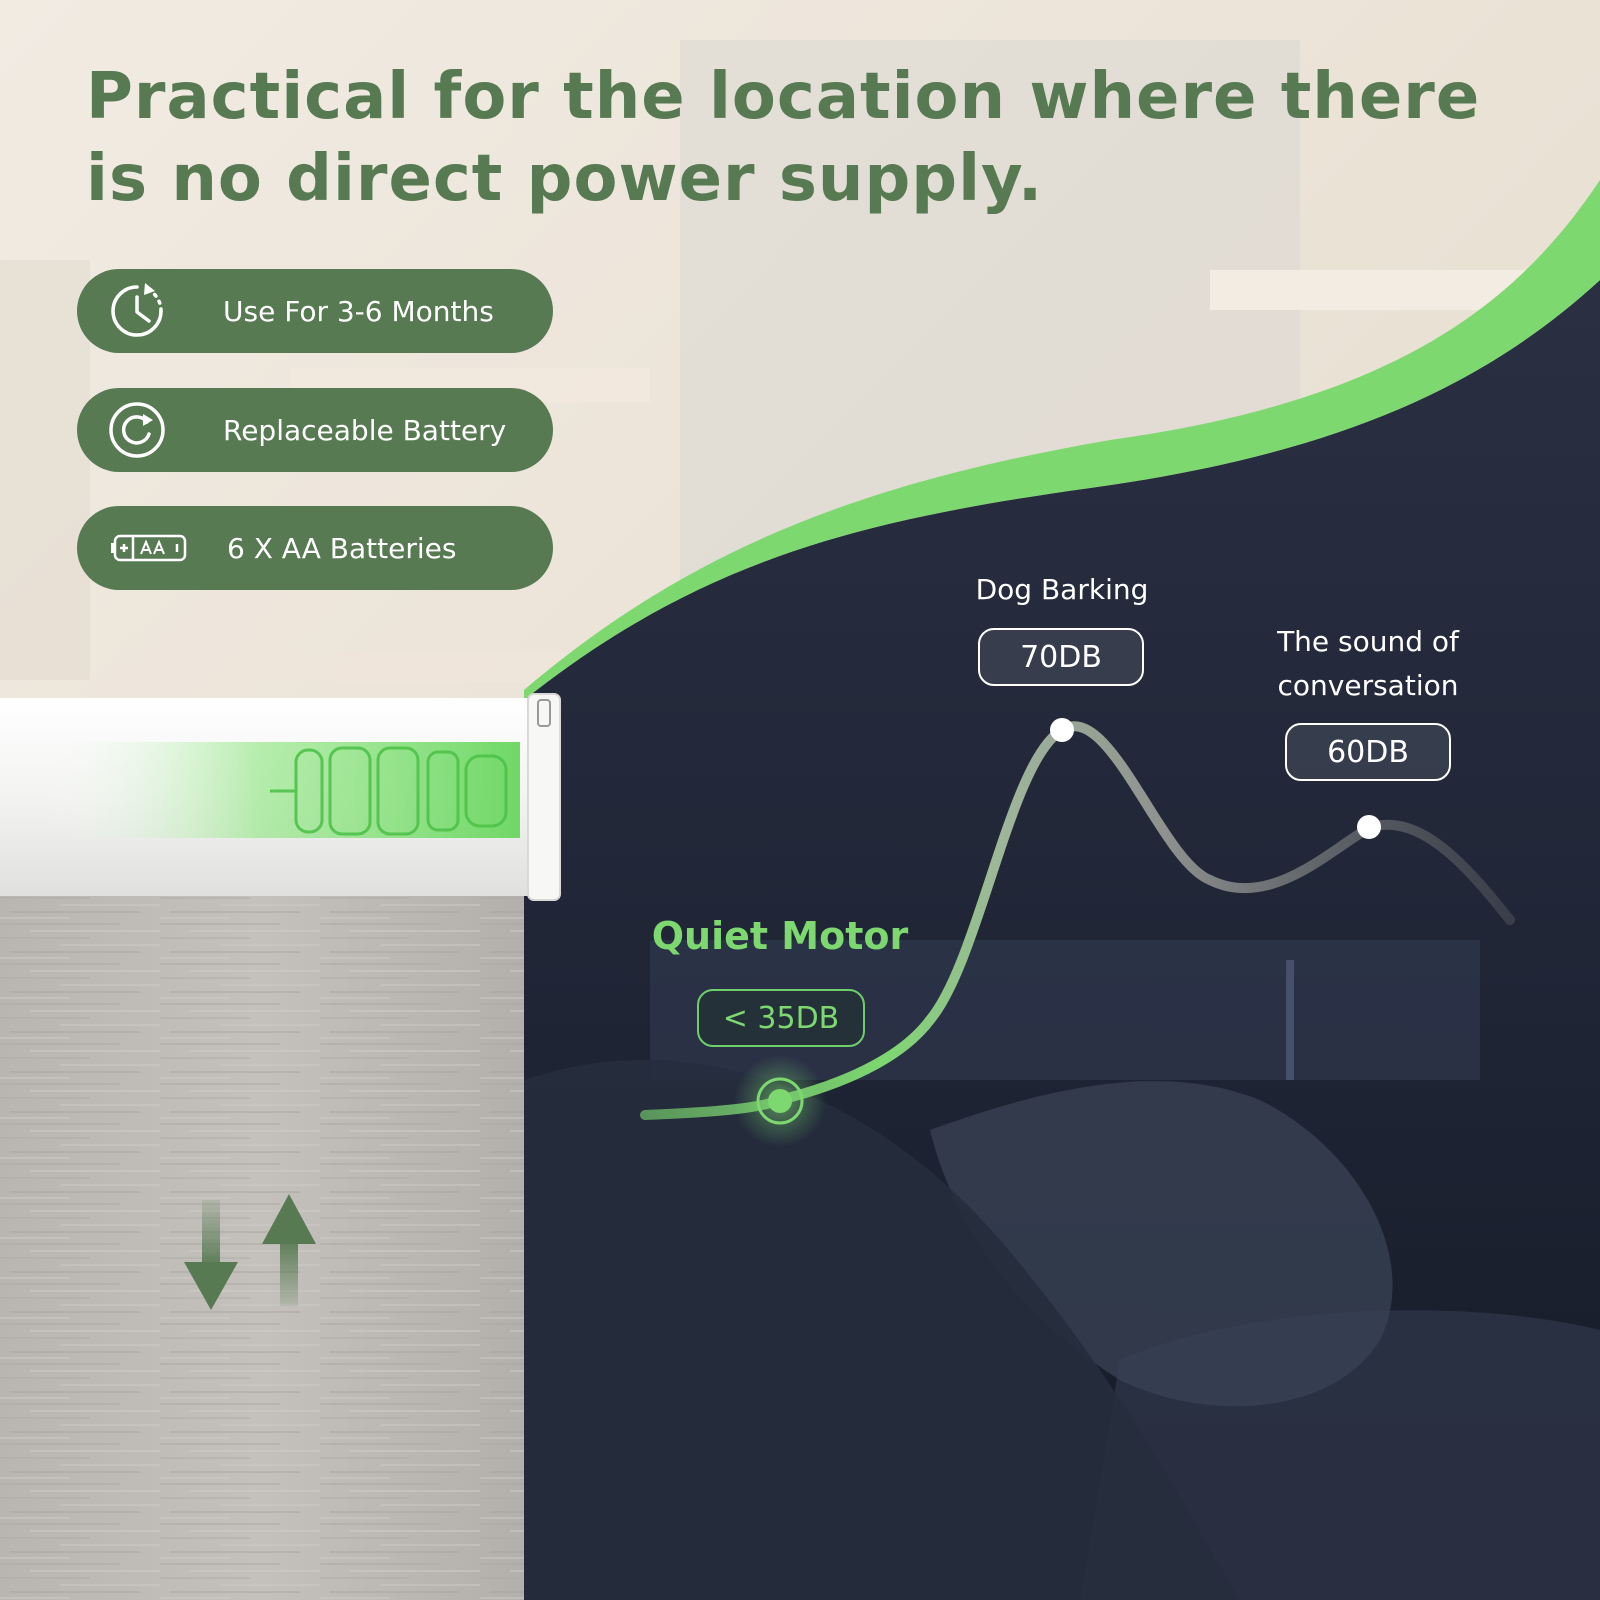 Image resolution: width=1600 pixels, height=1600 pixels. I want to click on roller-shade-texture, so click(262, 1235).